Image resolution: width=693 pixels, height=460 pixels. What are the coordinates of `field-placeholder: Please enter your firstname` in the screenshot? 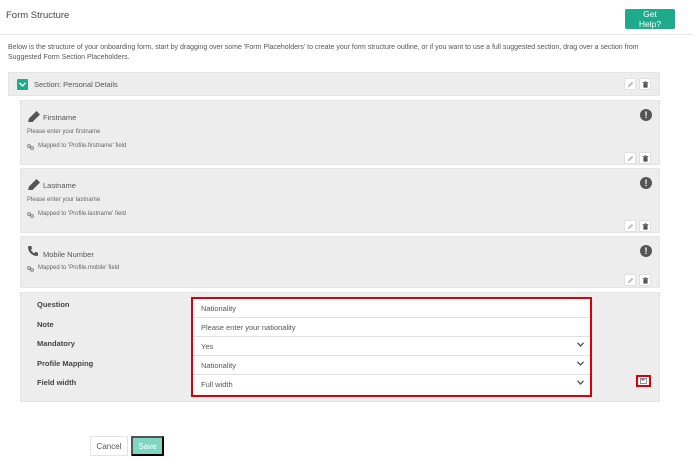 It's located at (64, 132).